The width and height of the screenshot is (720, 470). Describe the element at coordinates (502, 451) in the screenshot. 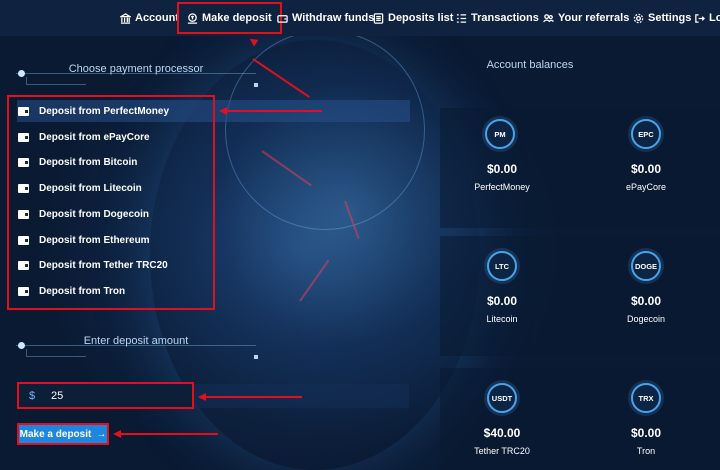

I see `balance-name: Tether TRC20` at that location.